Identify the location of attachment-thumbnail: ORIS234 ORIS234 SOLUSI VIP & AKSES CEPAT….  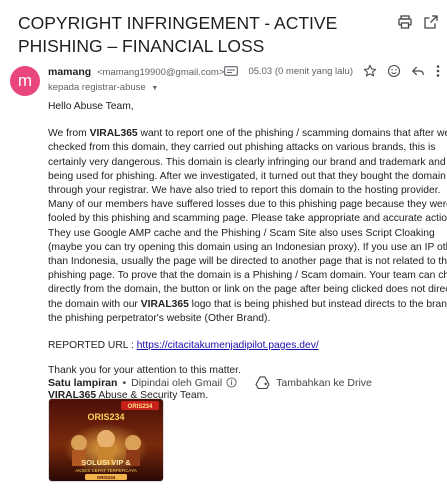
(106, 440).